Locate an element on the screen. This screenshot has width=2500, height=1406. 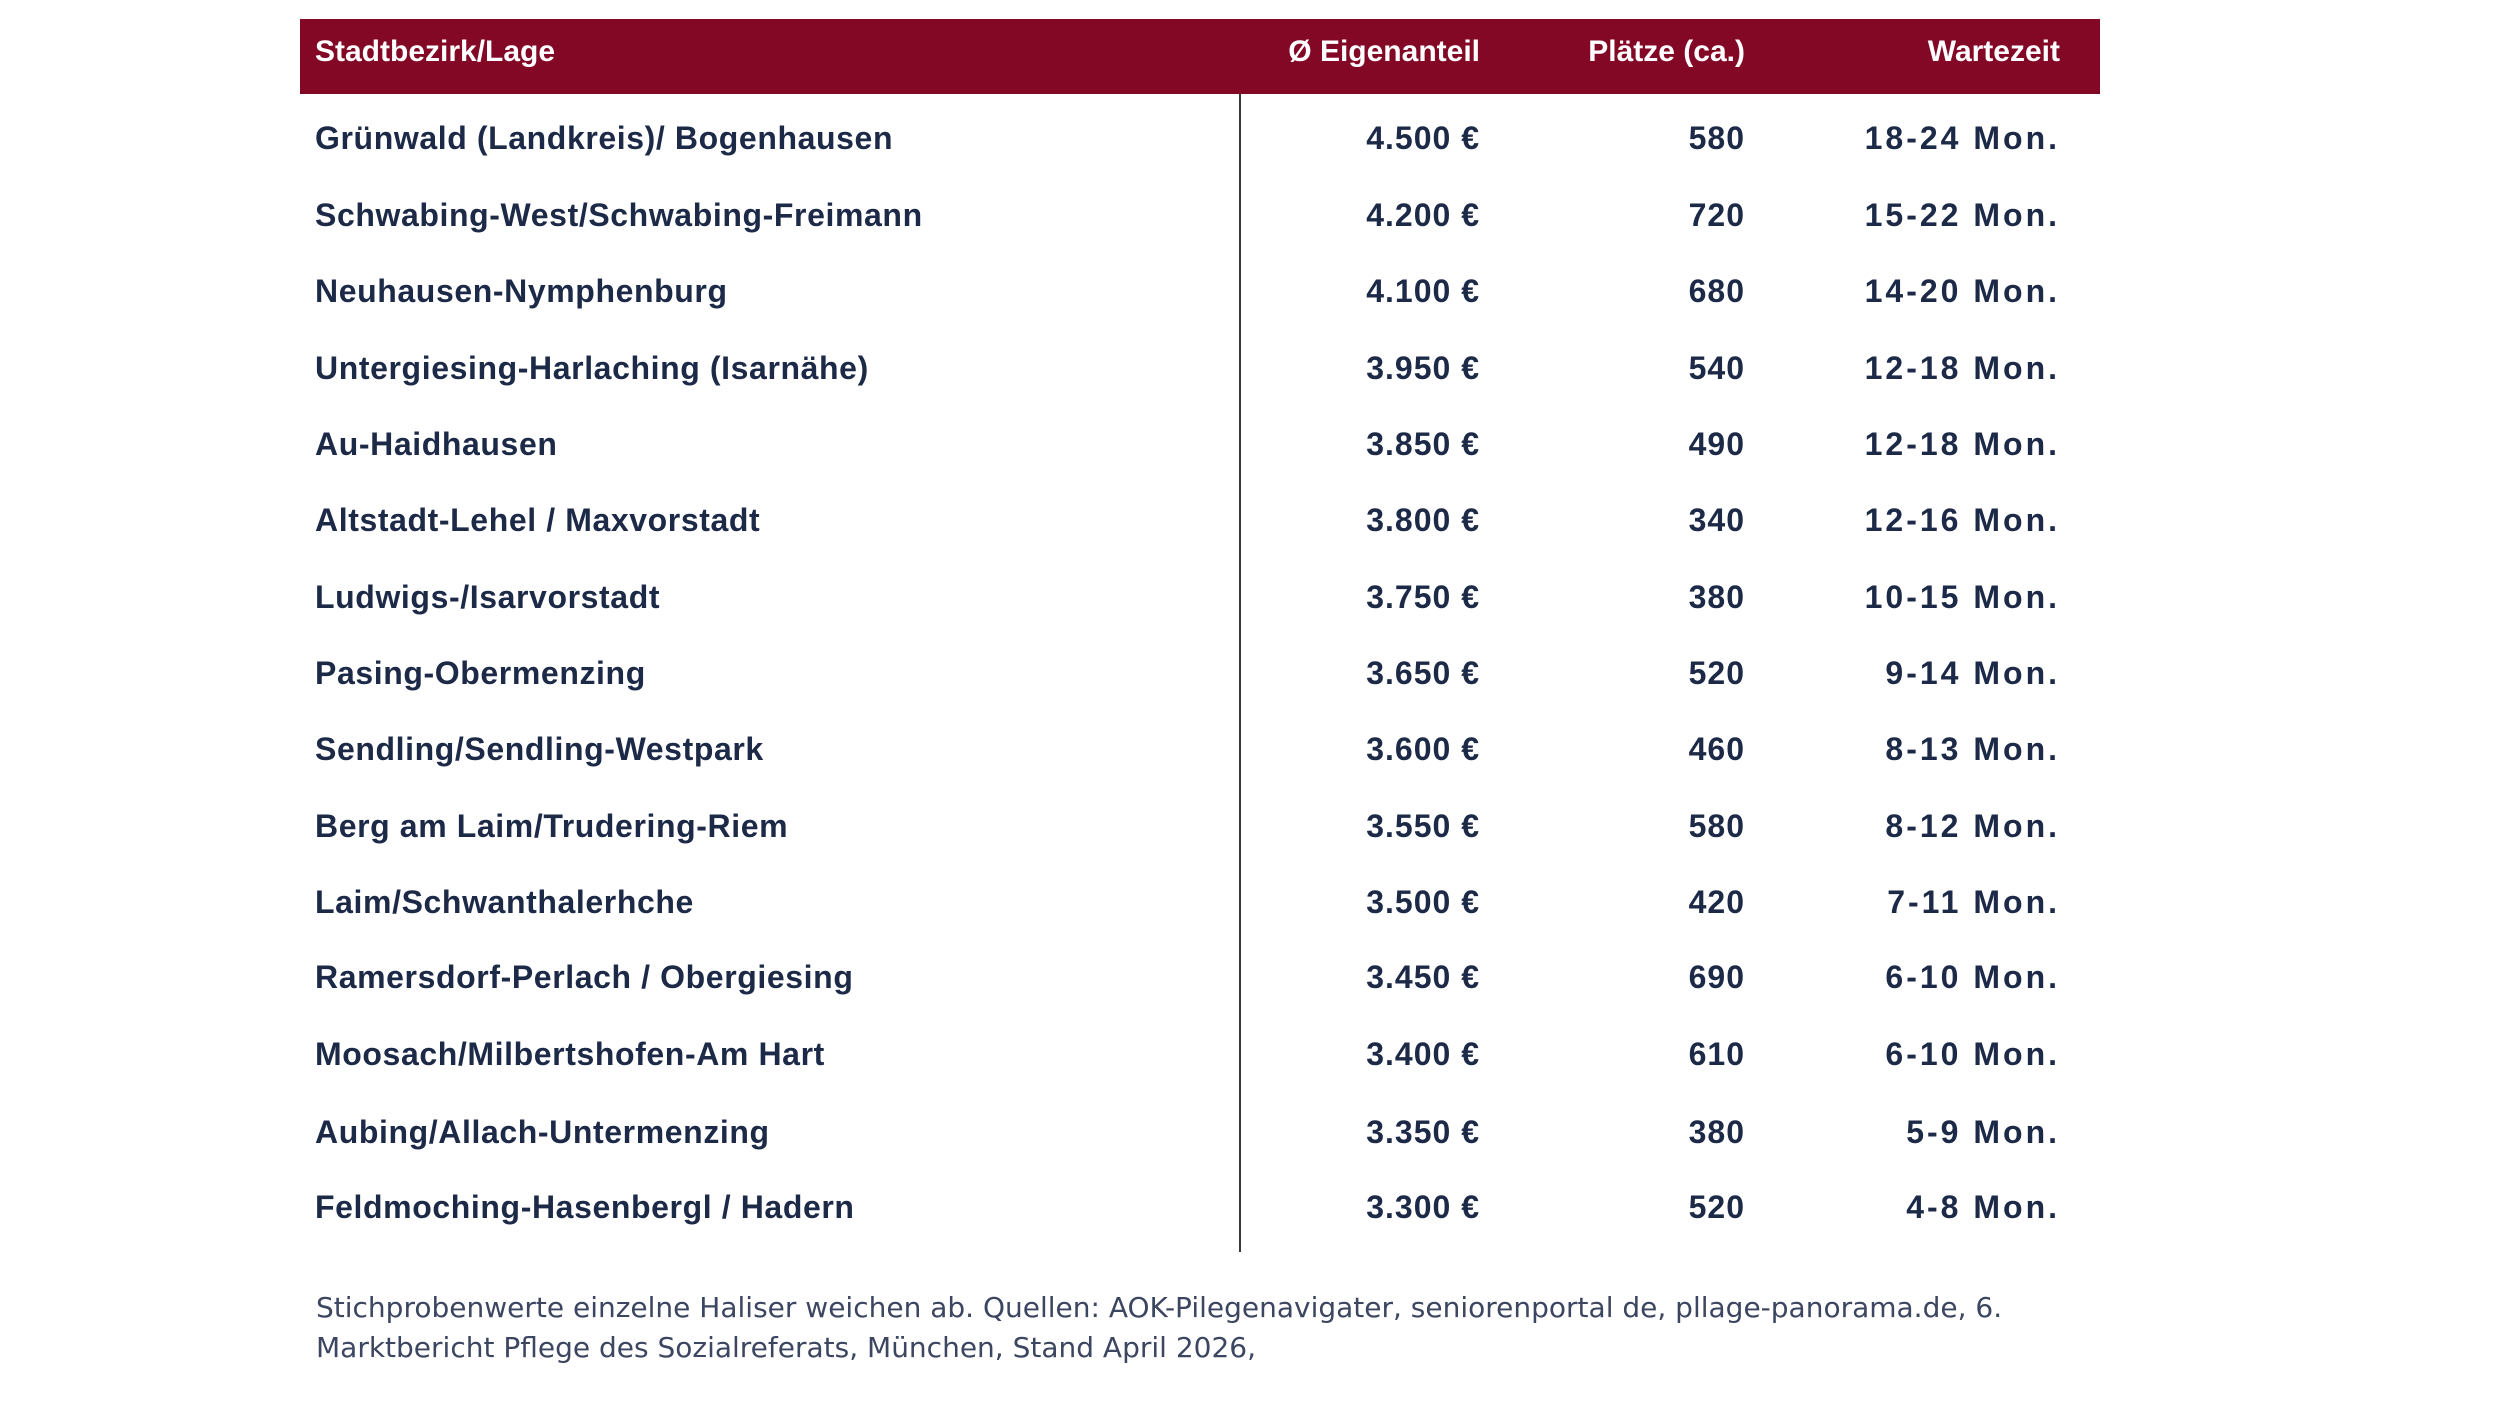
cell-wartezeit: 5-9 Mon. is located at coordinates (1983, 1132).